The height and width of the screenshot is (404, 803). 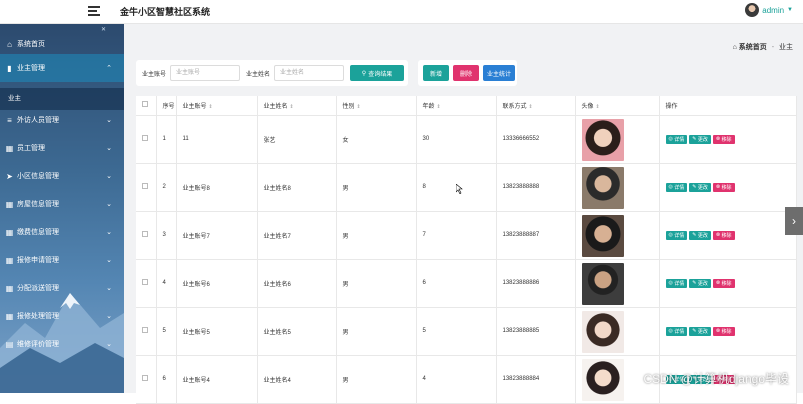 I want to click on send-icon: ➤, so click(x=9, y=176).